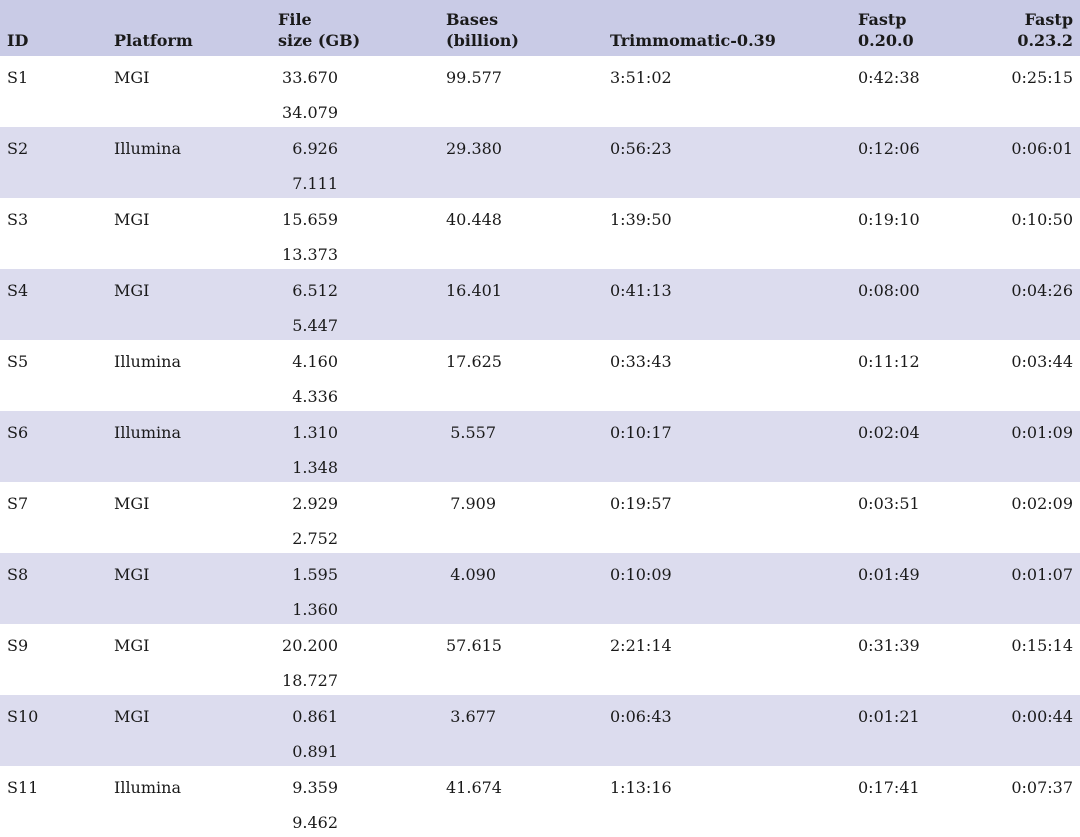 This screenshot has height=837, width=1080. I want to click on cell-id: S5, so click(18, 361).